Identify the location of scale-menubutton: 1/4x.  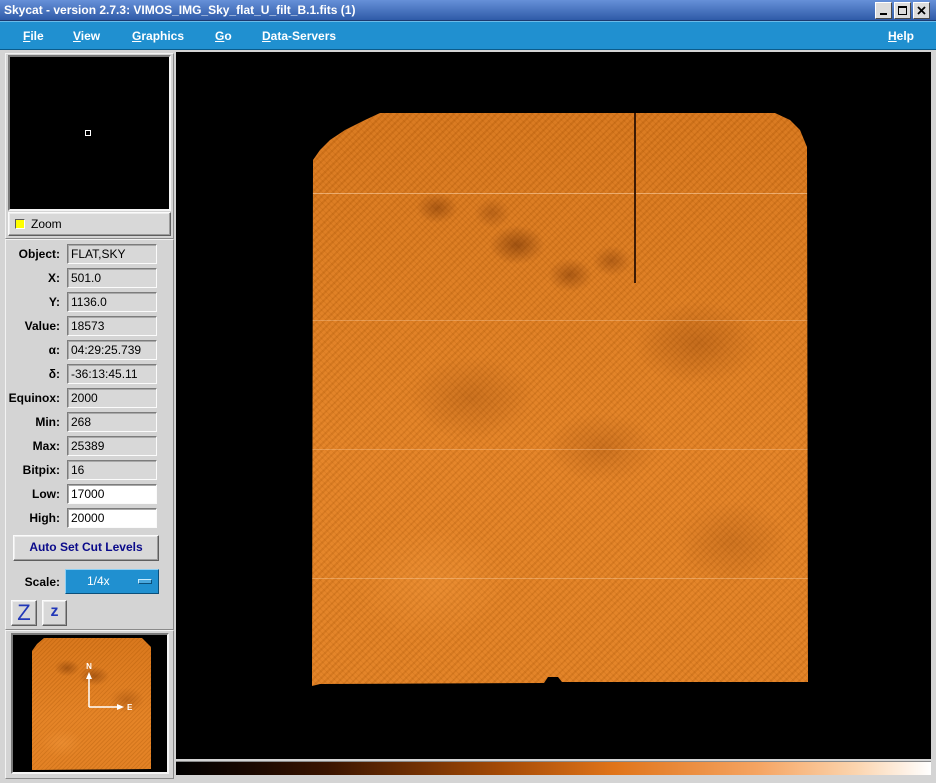
(112, 581).